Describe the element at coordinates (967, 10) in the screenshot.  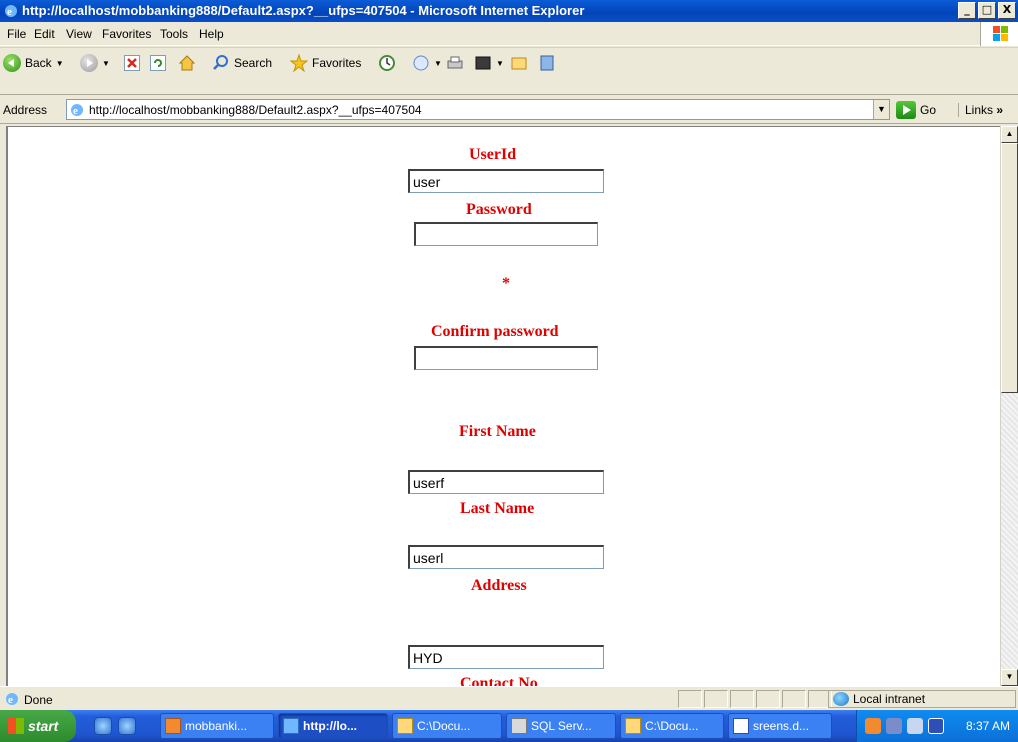
I see `minimize-button: _` at that location.